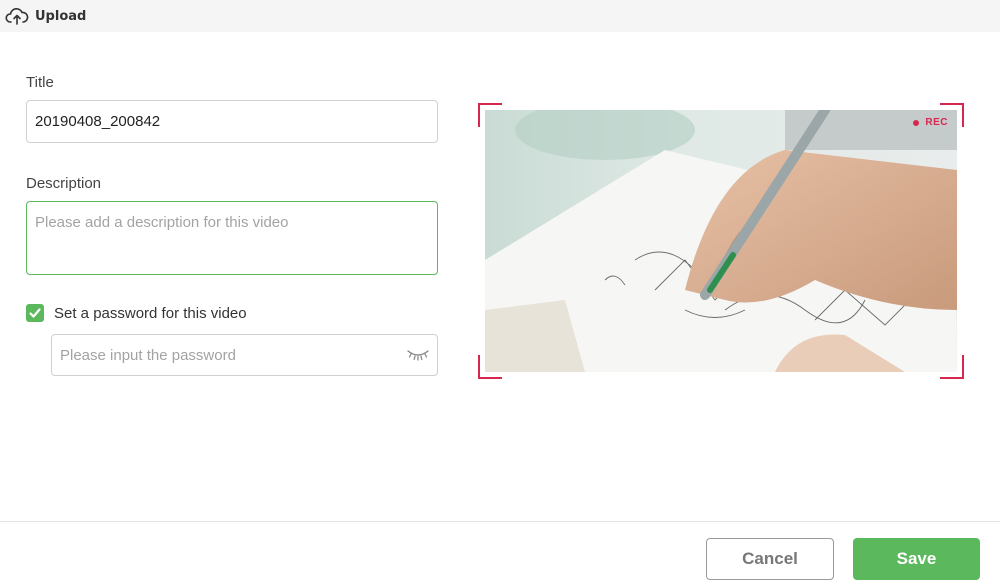 The height and width of the screenshot is (580, 1000). I want to click on title-input, so click(232, 121).